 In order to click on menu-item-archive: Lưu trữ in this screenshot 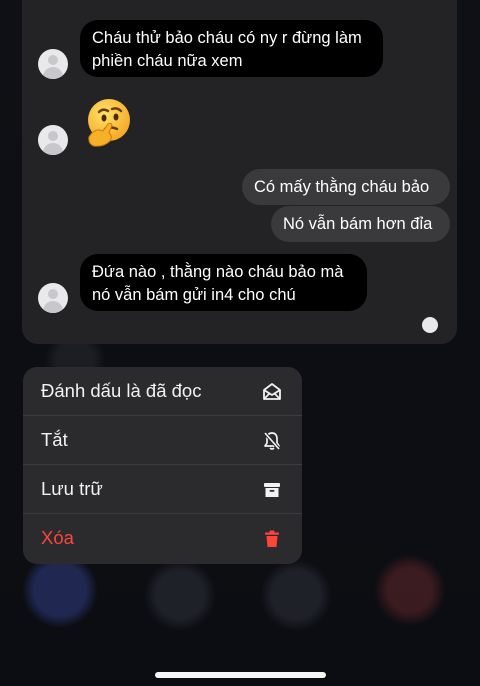, I will do `click(162, 489)`.